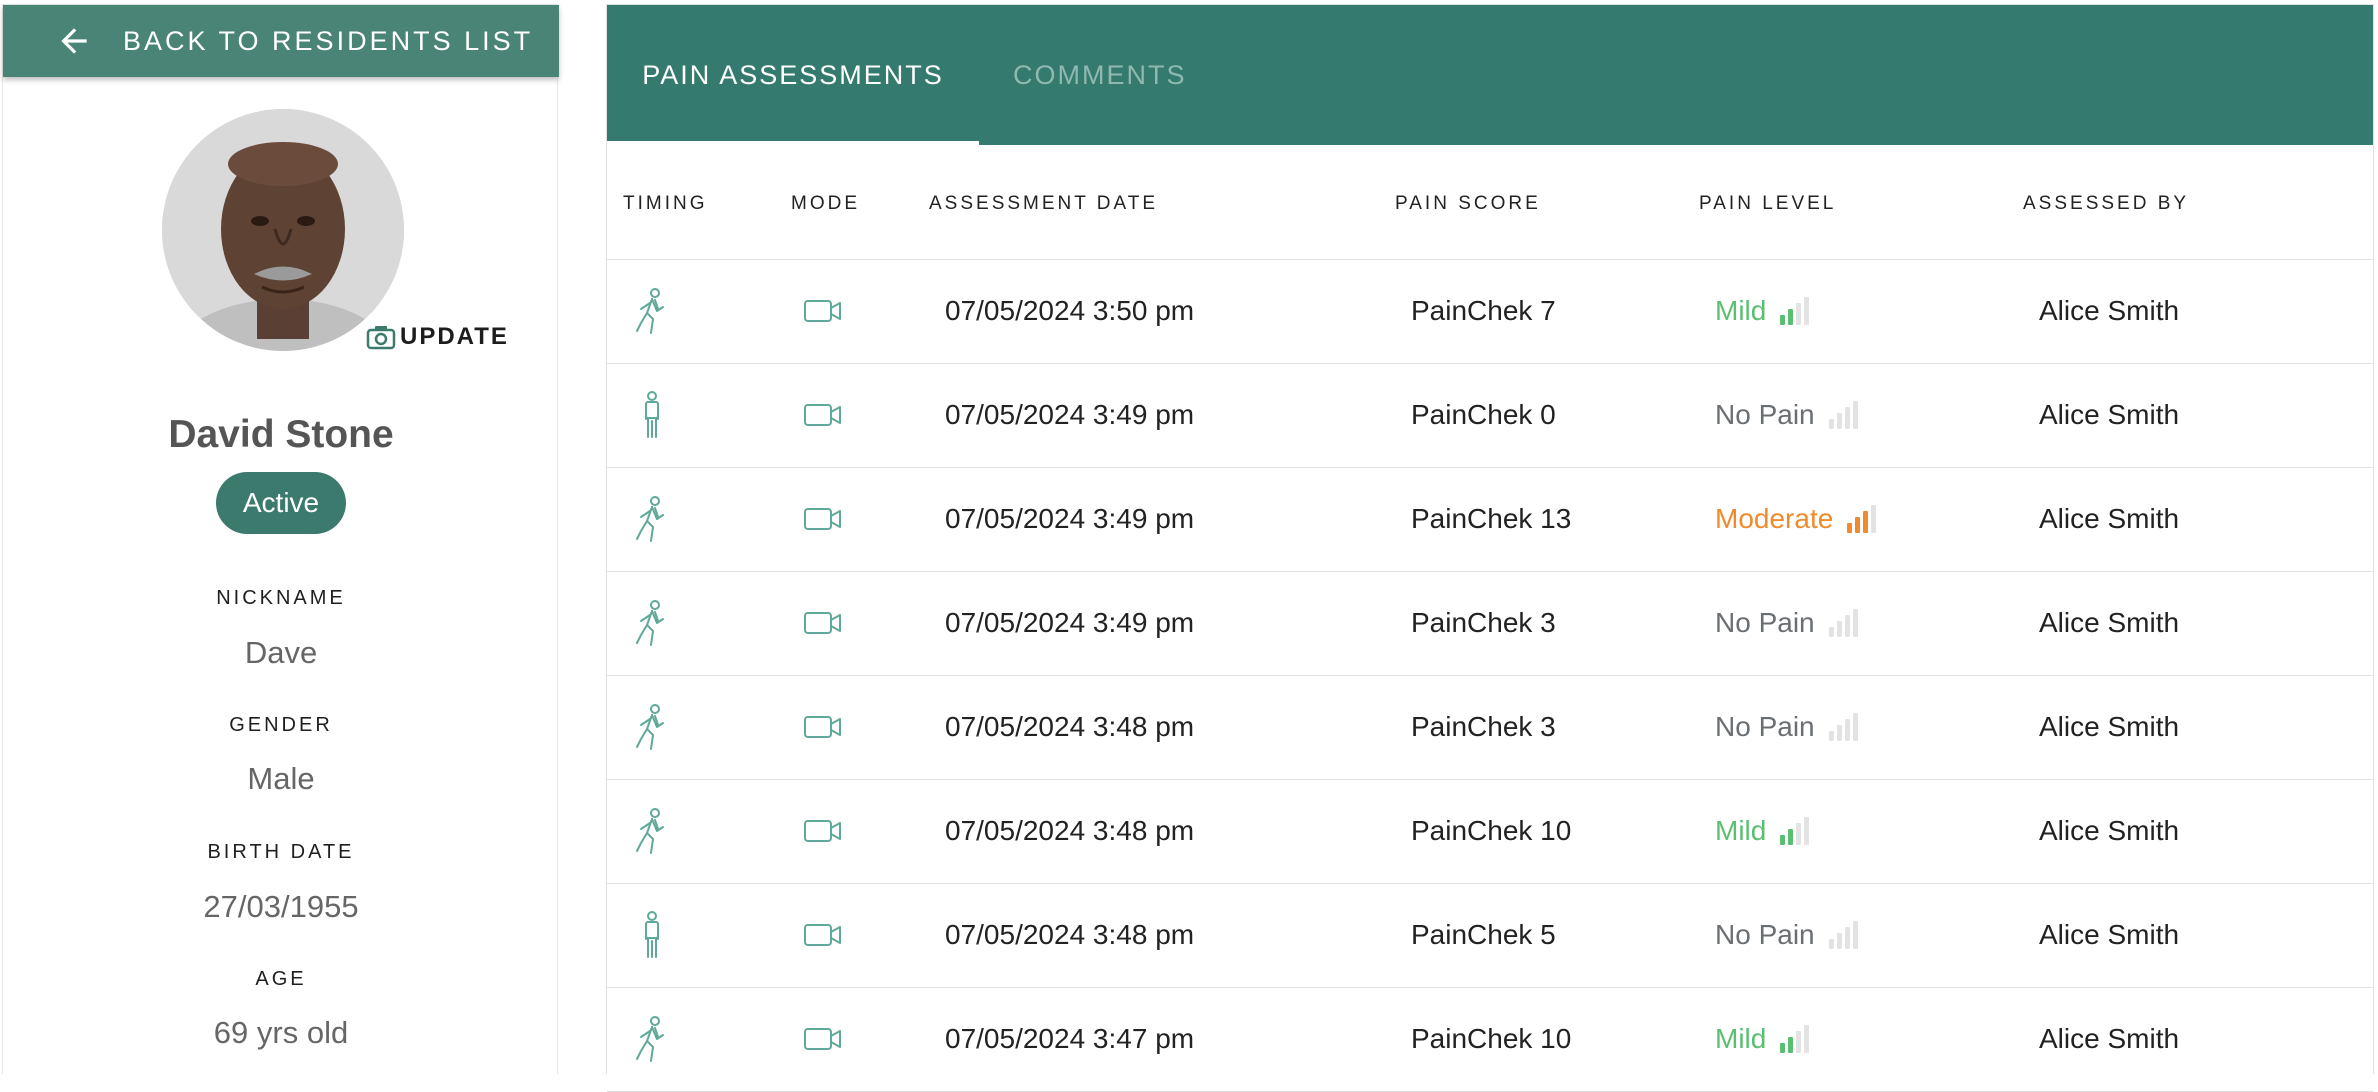  What do you see at coordinates (2106, 204) in the screenshot?
I see `column-header-assessed-by: ASSESSED BY` at bounding box center [2106, 204].